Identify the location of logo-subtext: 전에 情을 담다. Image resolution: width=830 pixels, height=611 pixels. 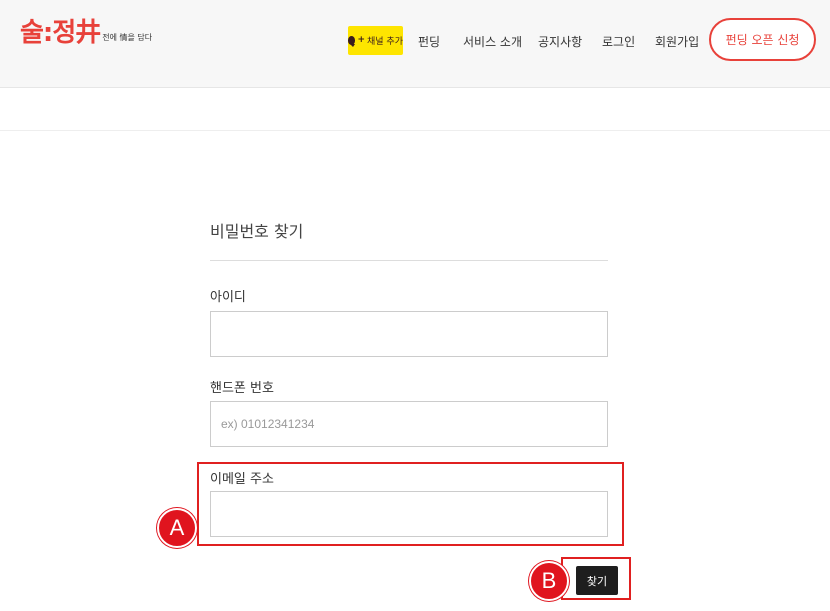
(127, 37).